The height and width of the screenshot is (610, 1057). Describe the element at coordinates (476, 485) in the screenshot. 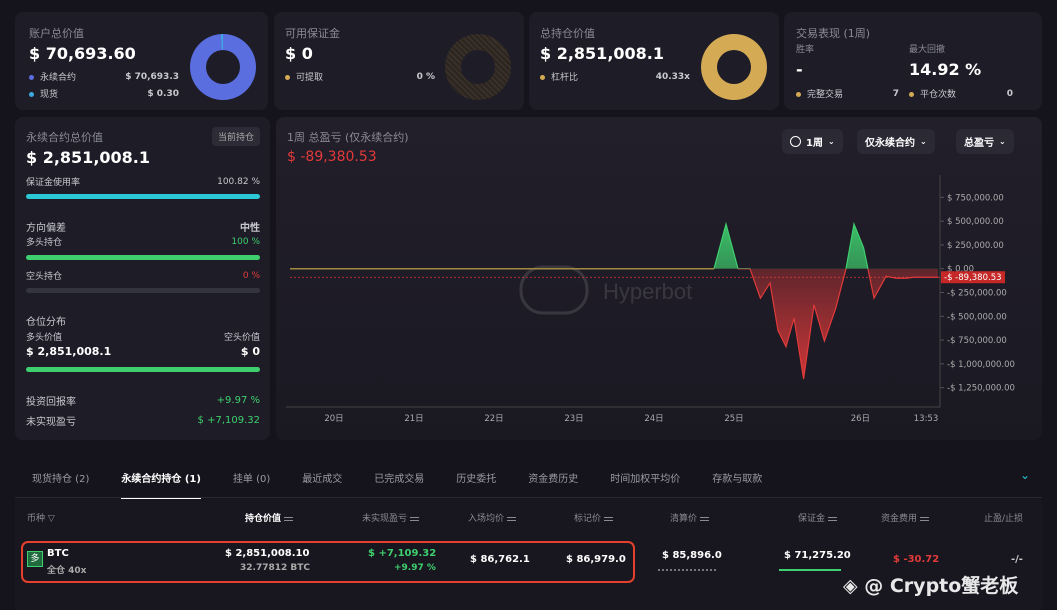

I see `tab-5: 历史委托` at that location.